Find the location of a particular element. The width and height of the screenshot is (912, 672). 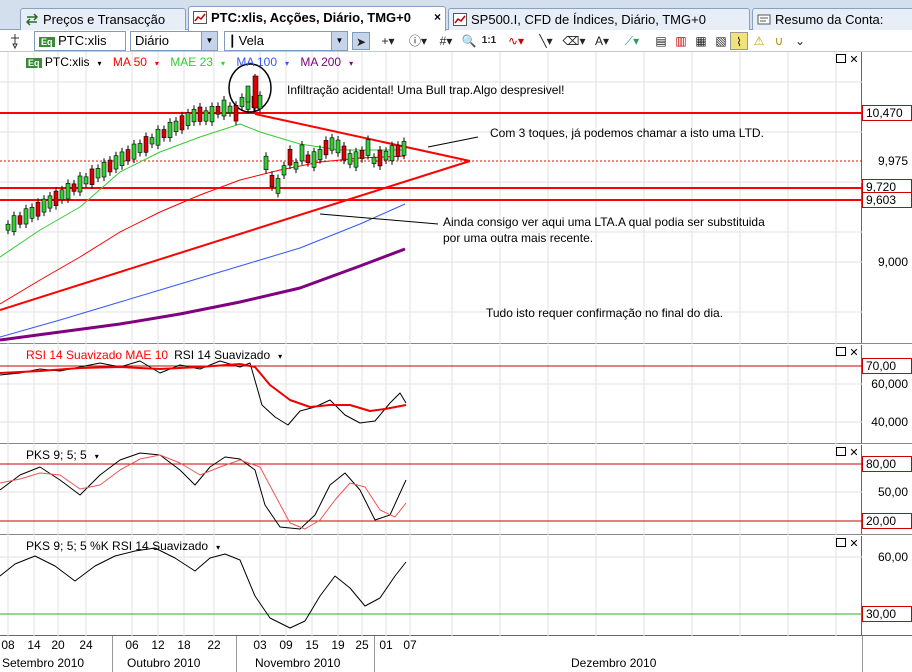

pin-icon is located at coordinates (15, 41).